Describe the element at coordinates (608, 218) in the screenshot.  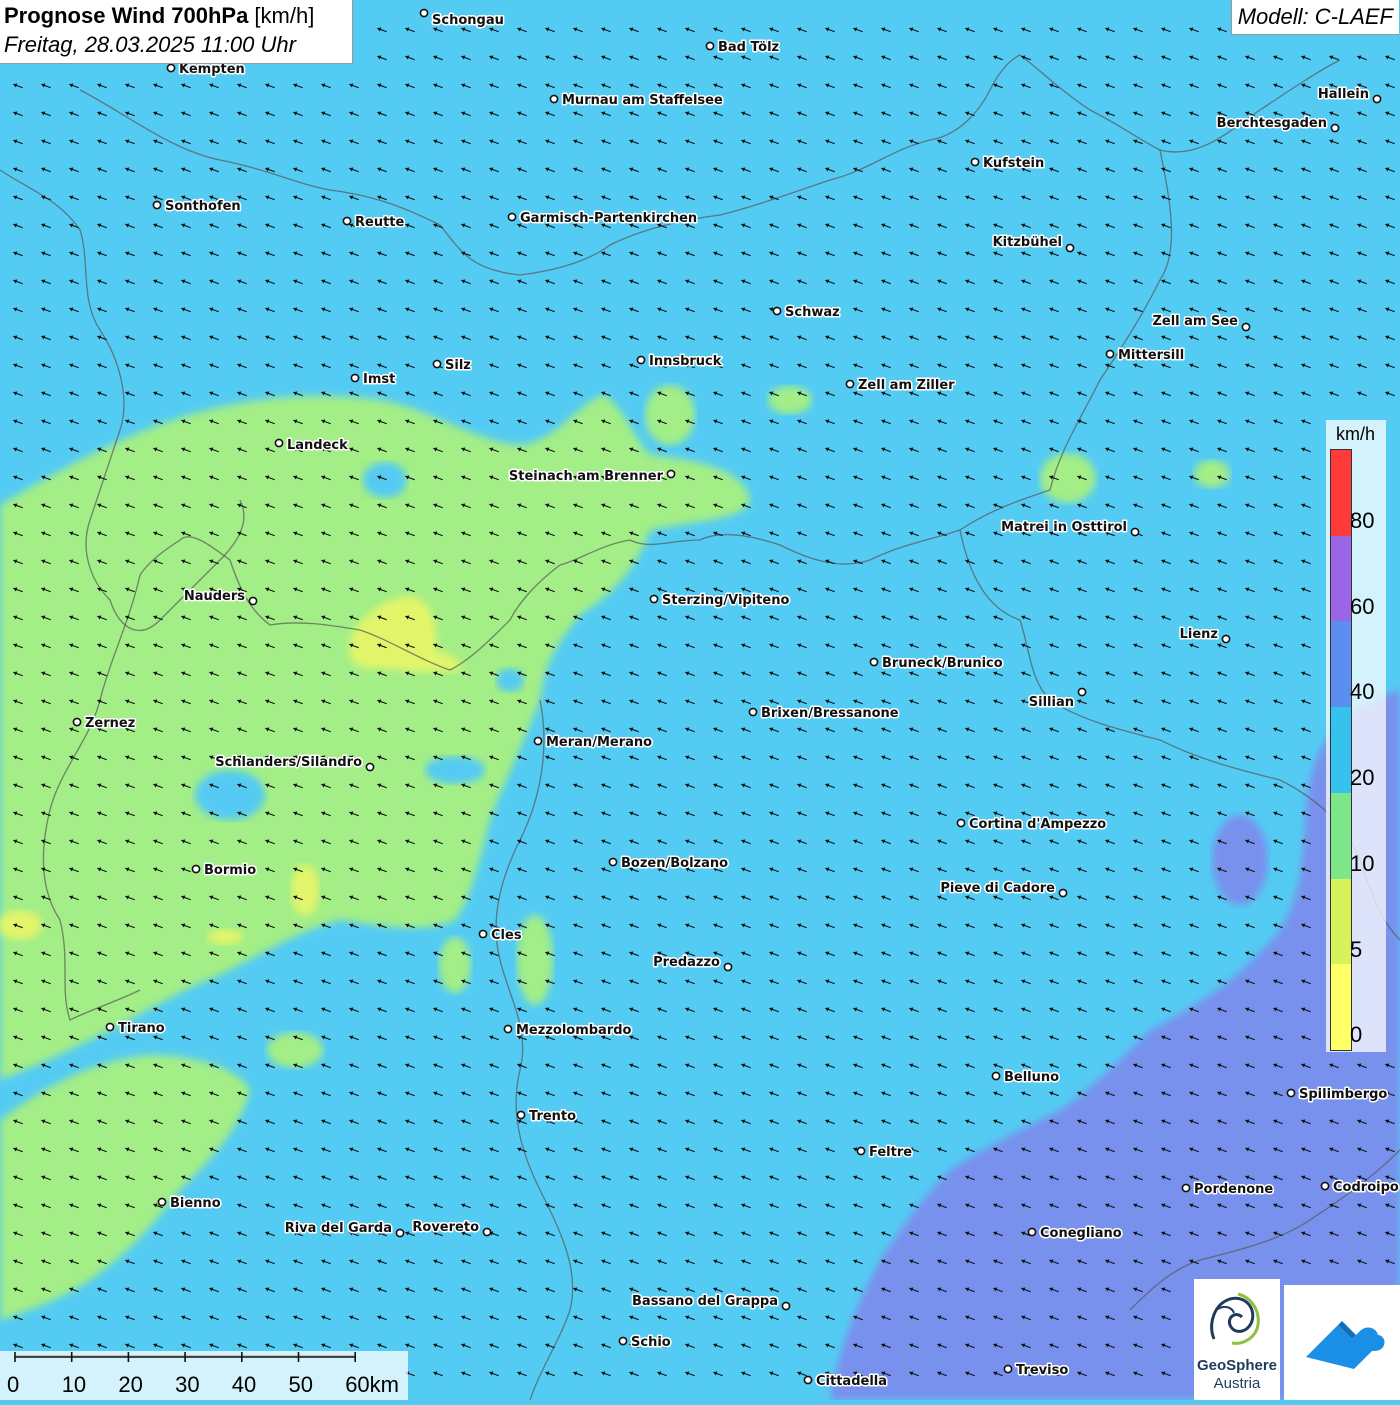
I see `city-label: Garmisch-Partenkirchen` at that location.